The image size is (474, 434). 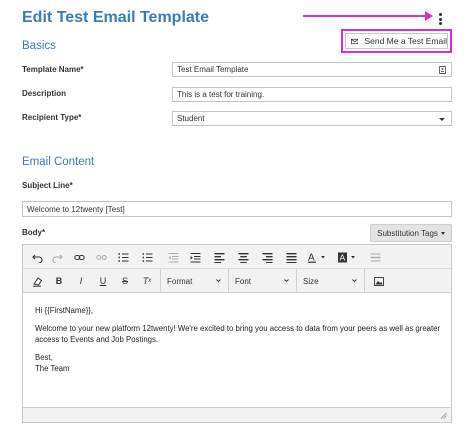 What do you see at coordinates (79, 257) in the screenshot?
I see `link-icon` at bounding box center [79, 257].